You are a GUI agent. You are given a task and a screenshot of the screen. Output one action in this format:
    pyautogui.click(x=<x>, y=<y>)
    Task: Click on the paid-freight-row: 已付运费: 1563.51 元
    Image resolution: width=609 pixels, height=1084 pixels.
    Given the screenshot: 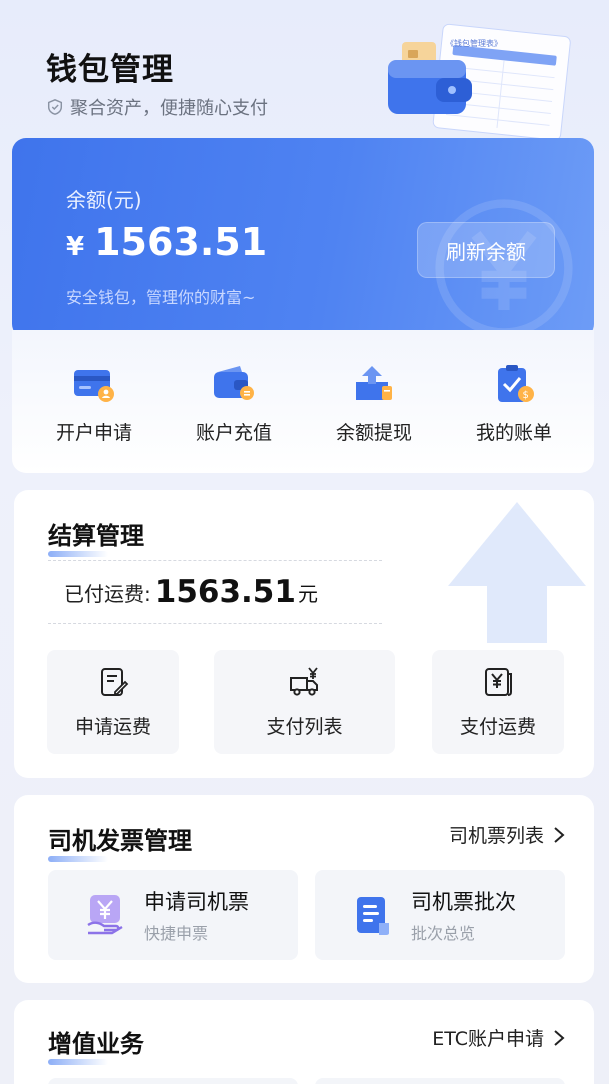 What is the action you would take?
    pyautogui.click(x=215, y=592)
    